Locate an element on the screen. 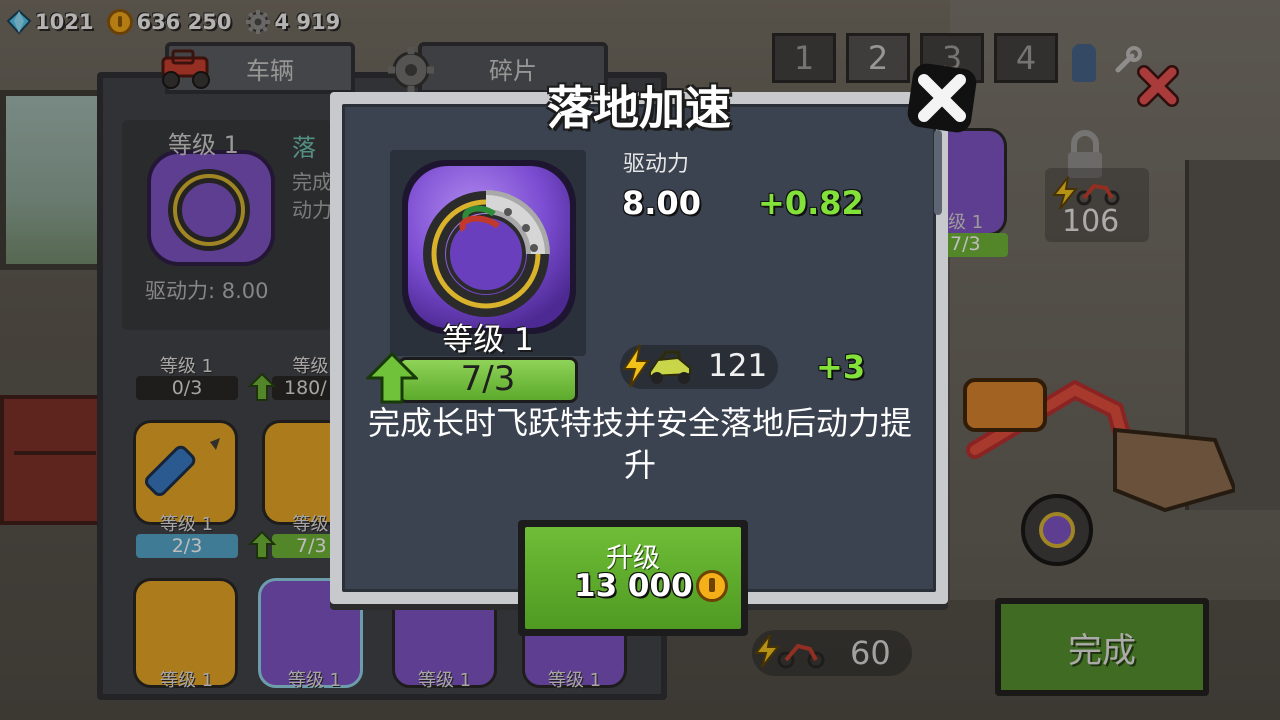  stat-label: 驱动力 is located at coordinates (656, 164).